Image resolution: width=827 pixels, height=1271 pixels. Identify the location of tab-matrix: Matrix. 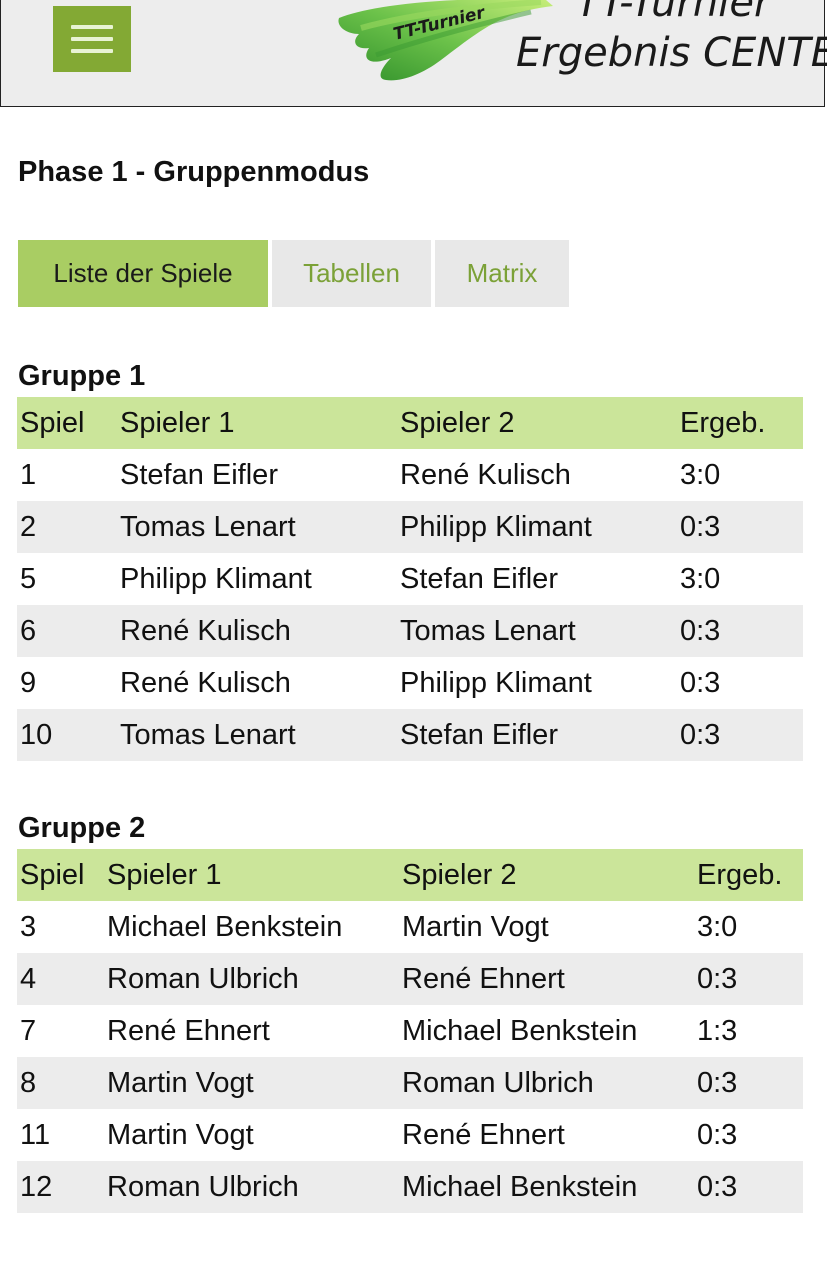
(502, 273).